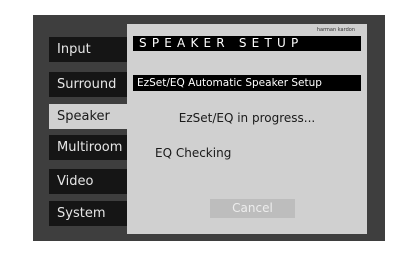  What do you see at coordinates (74, 49) in the screenshot?
I see `menu-item-label: Input` at bounding box center [74, 49].